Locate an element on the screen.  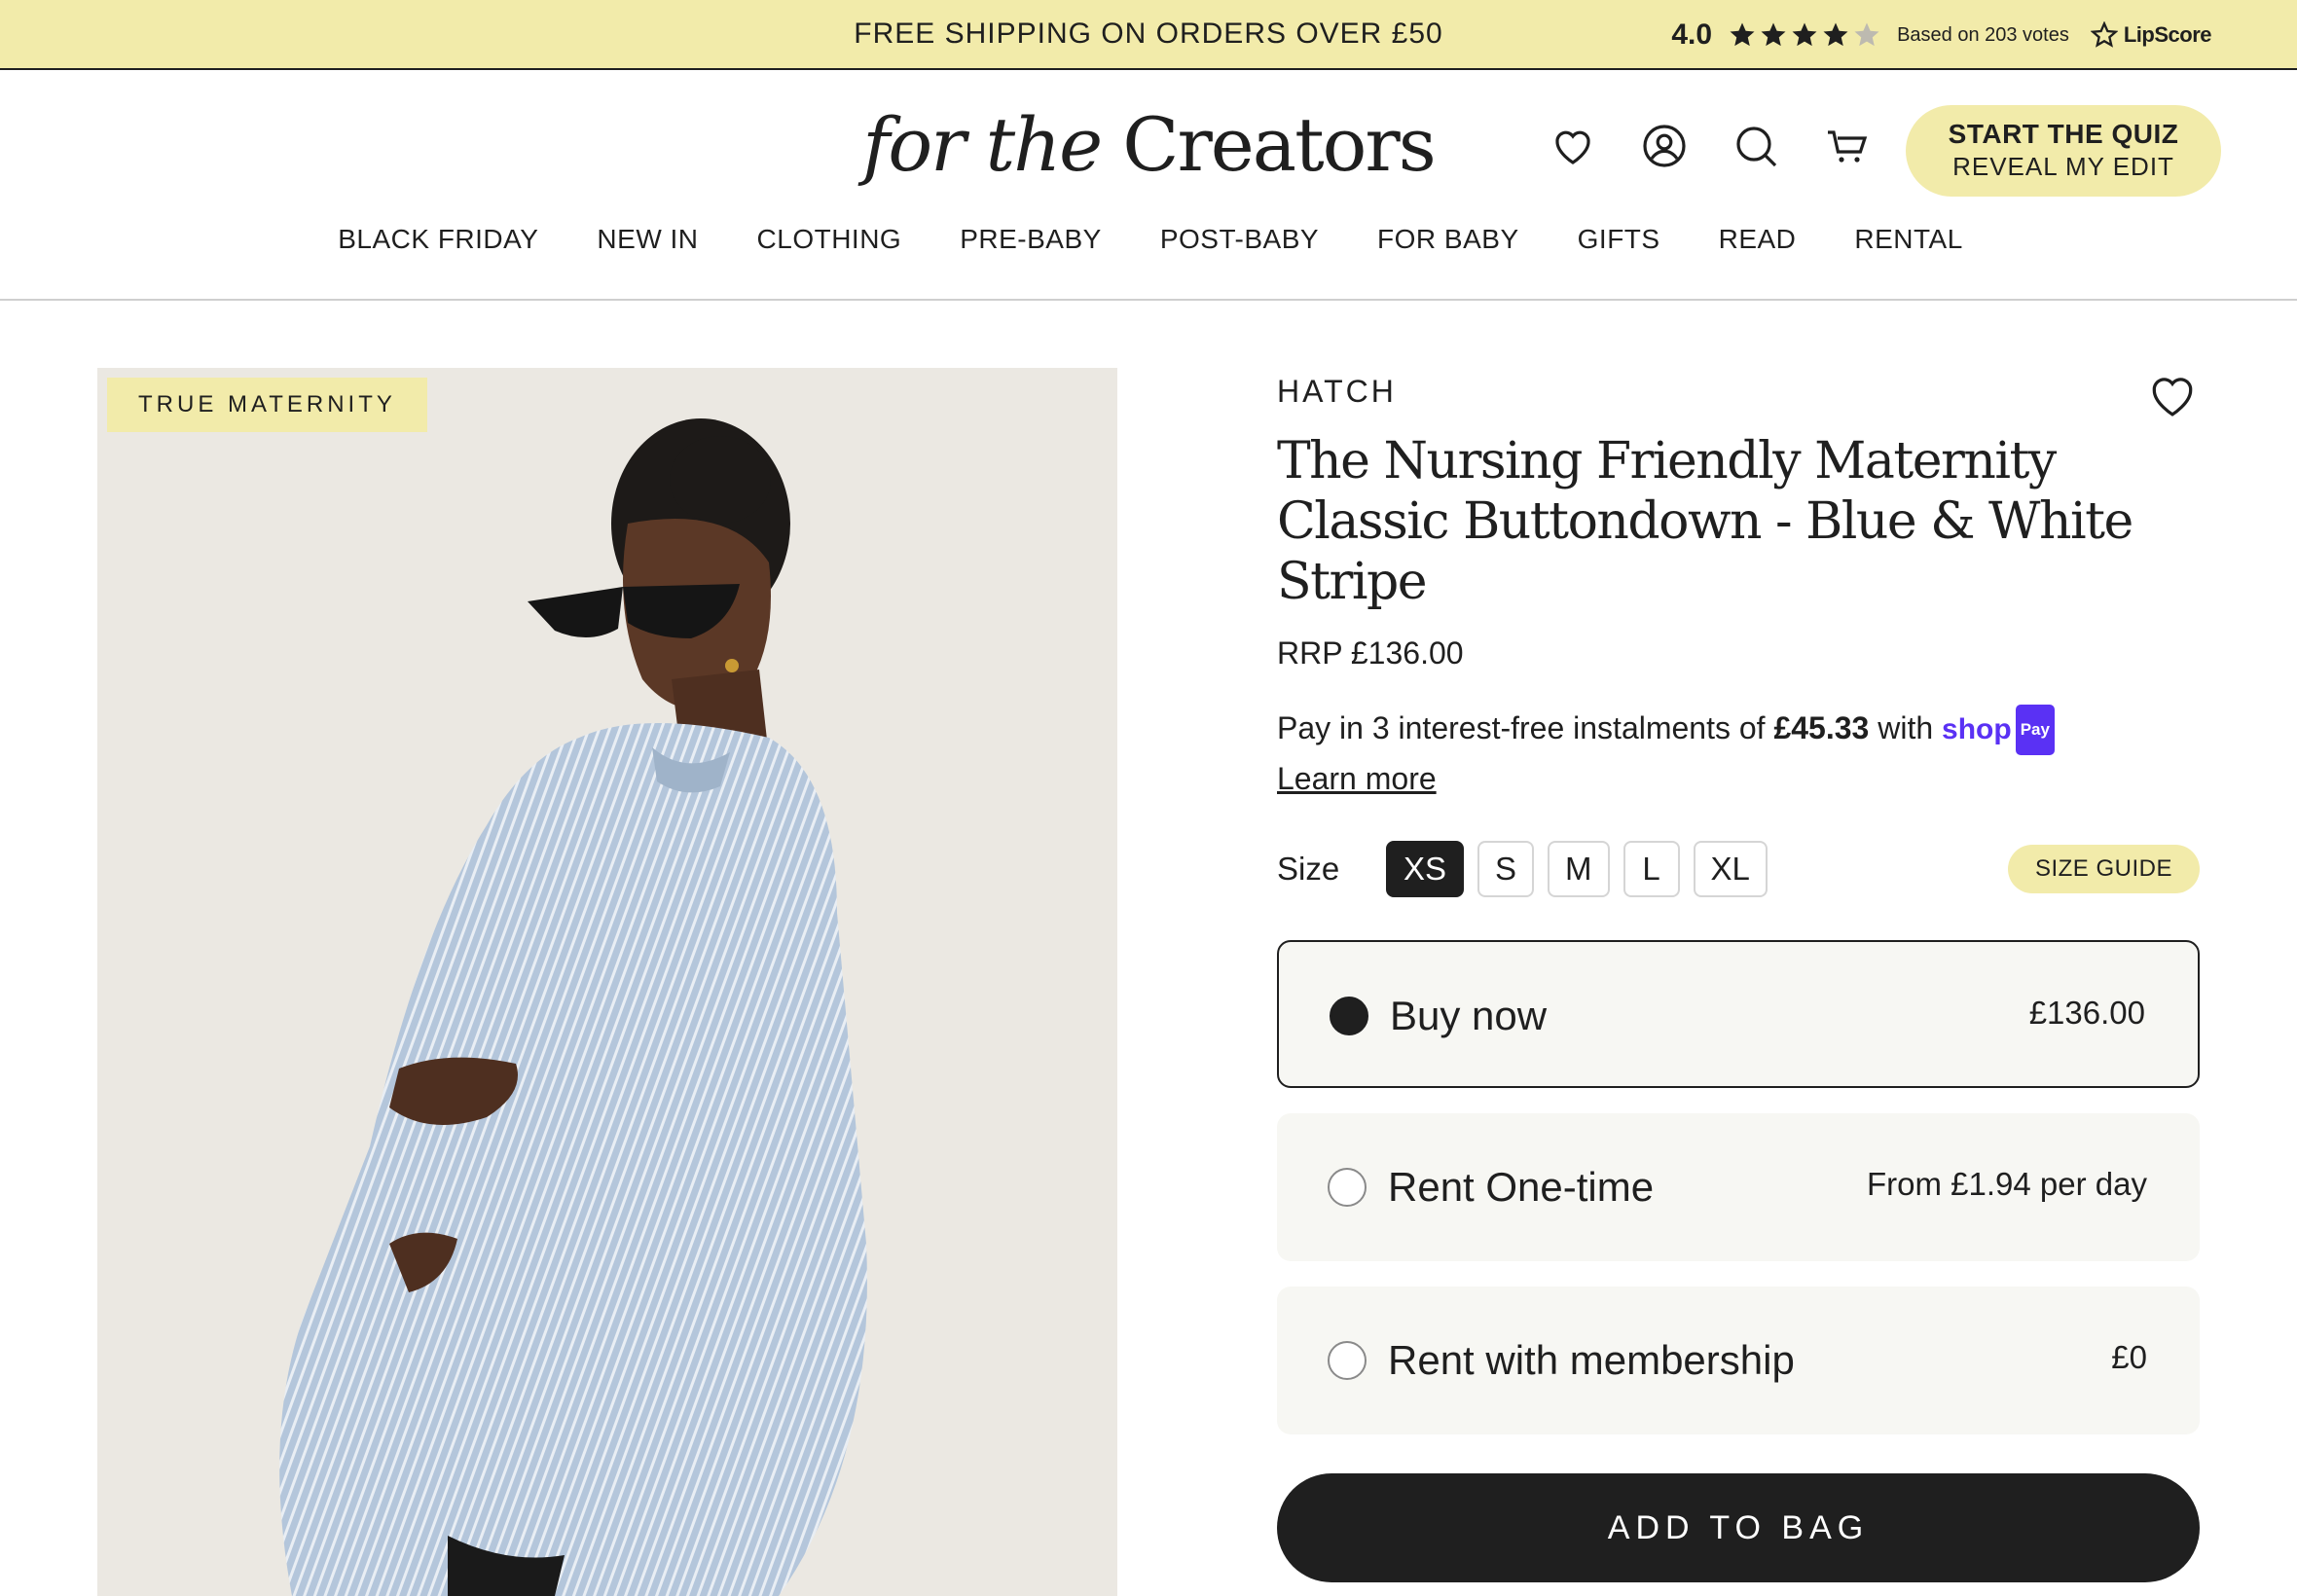
option-rent-membership: Rent with membership £0 is located at coordinates (1738, 1360).